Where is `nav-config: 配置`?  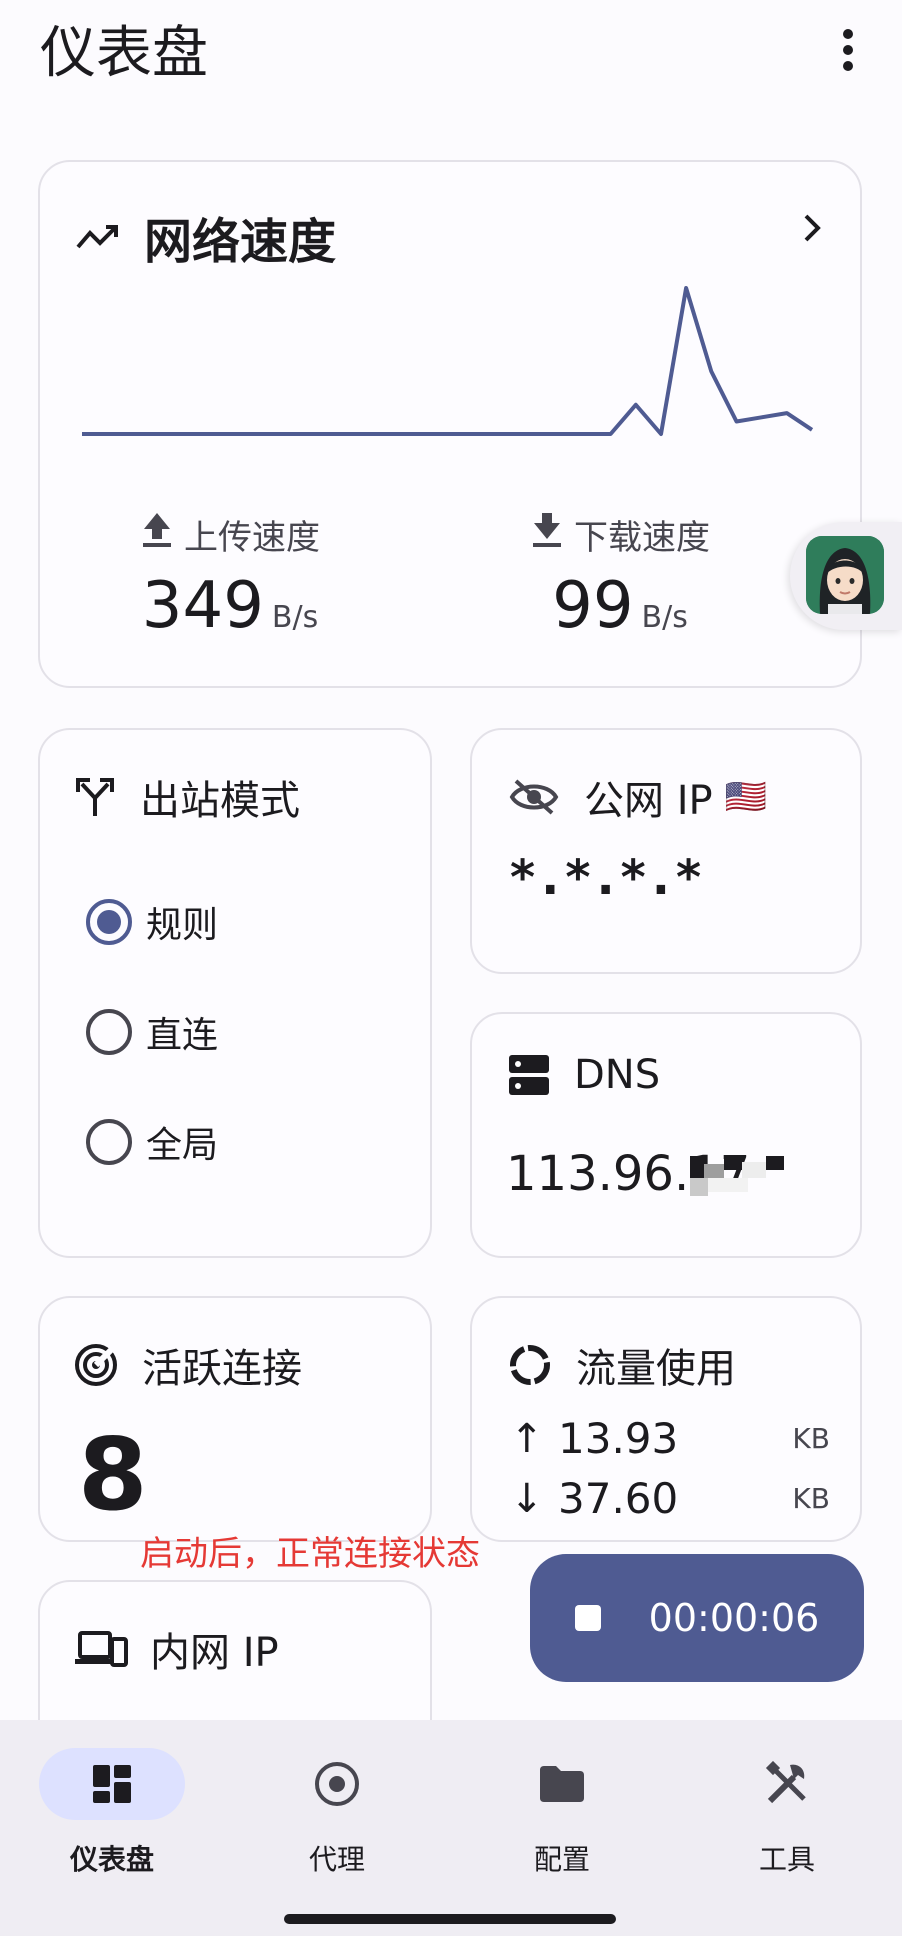
nav-config: 配置 is located at coordinates (562, 1813).